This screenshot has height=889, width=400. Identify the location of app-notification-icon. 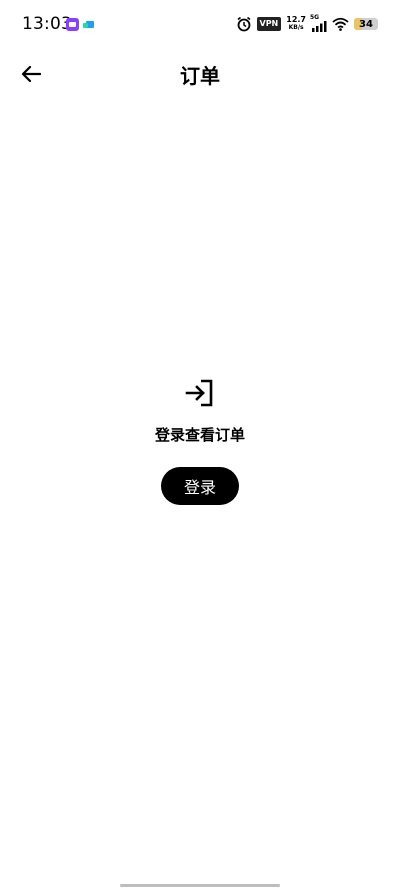
(88, 24).